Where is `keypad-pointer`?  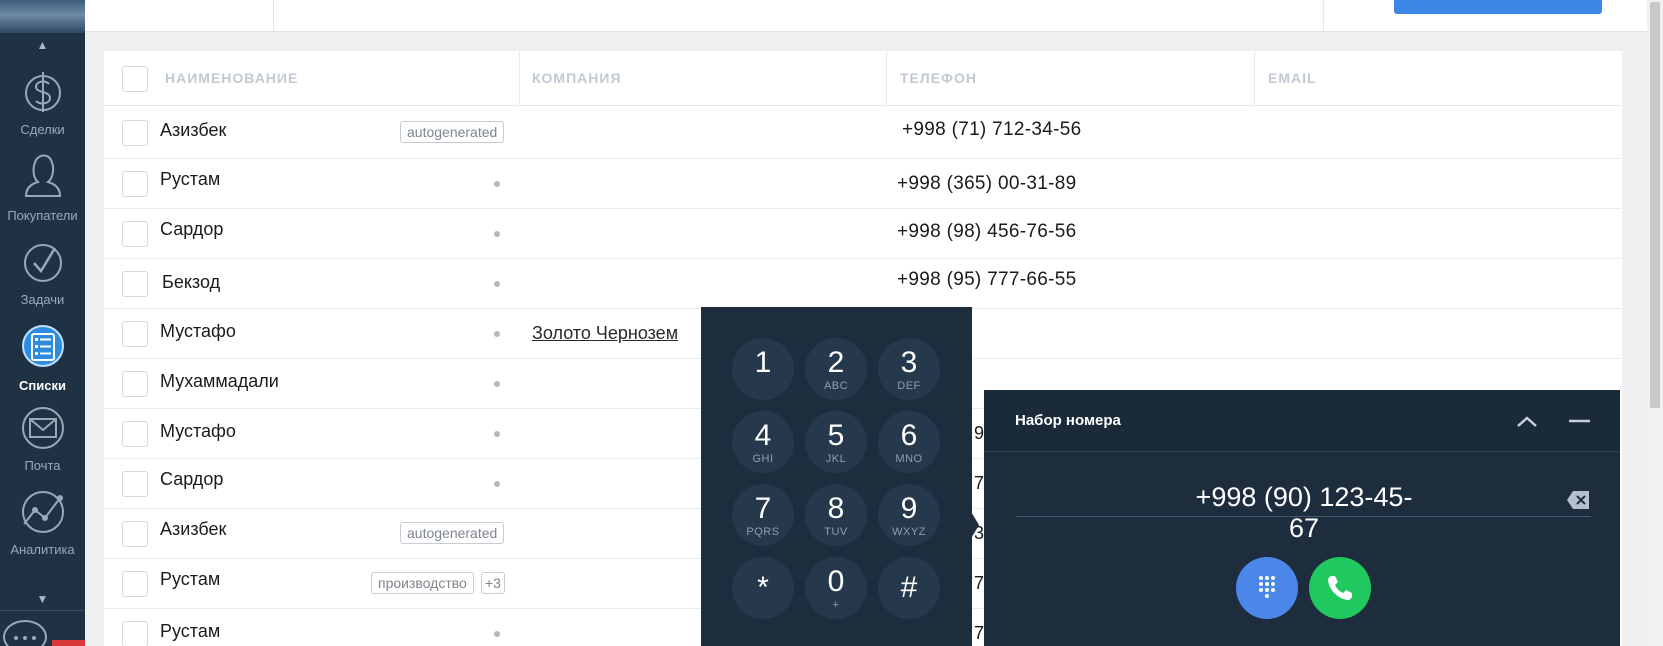
keypad-pointer is located at coordinates (973, 525).